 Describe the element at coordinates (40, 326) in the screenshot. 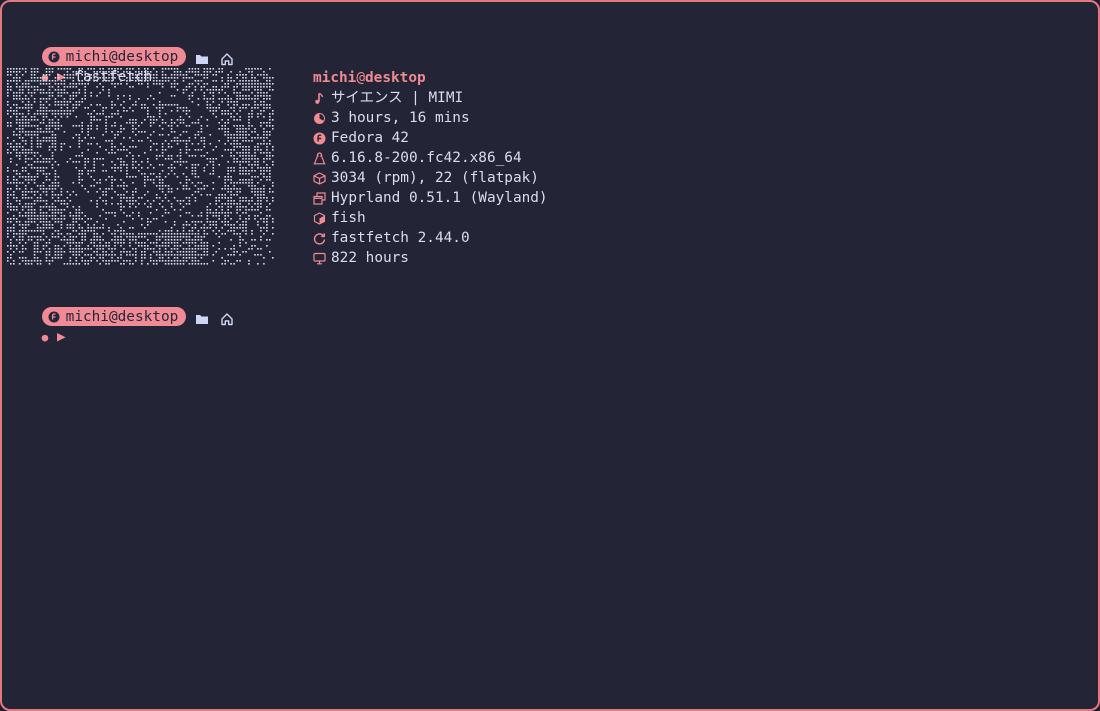

I see `command-line-2: ● ▶` at that location.